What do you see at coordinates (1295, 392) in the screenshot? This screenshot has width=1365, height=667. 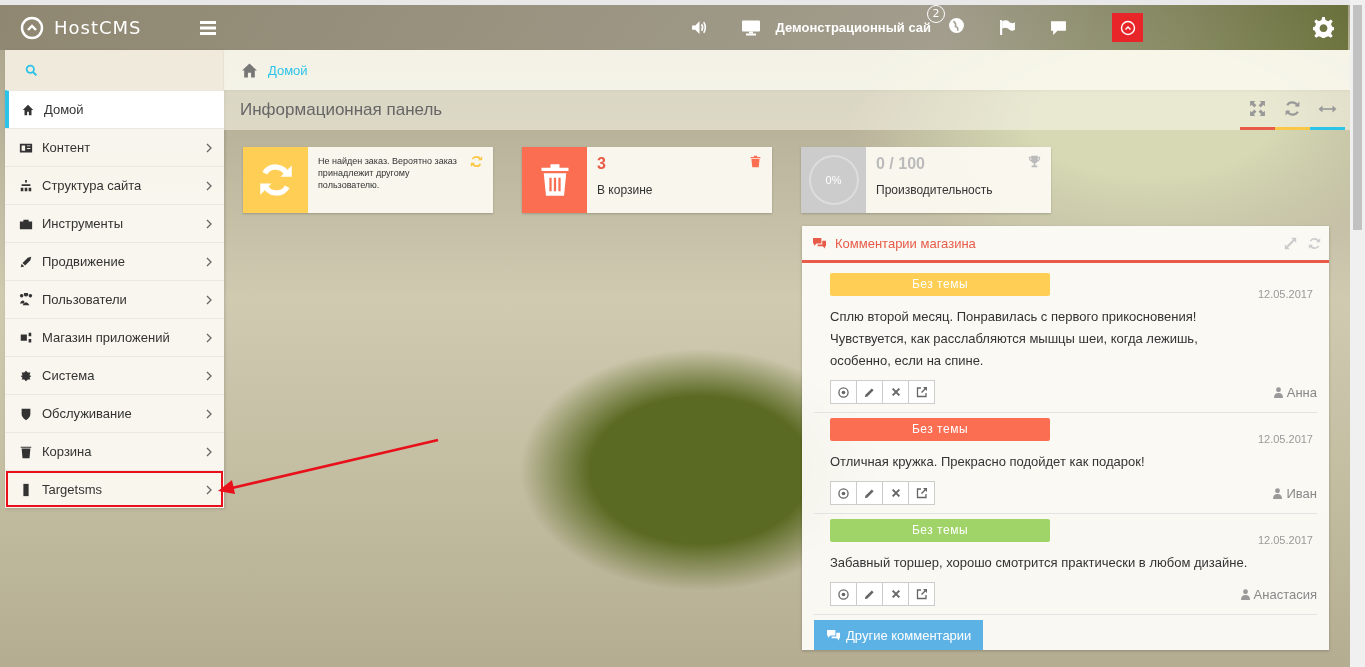 I see `comment-author: Анна` at bounding box center [1295, 392].